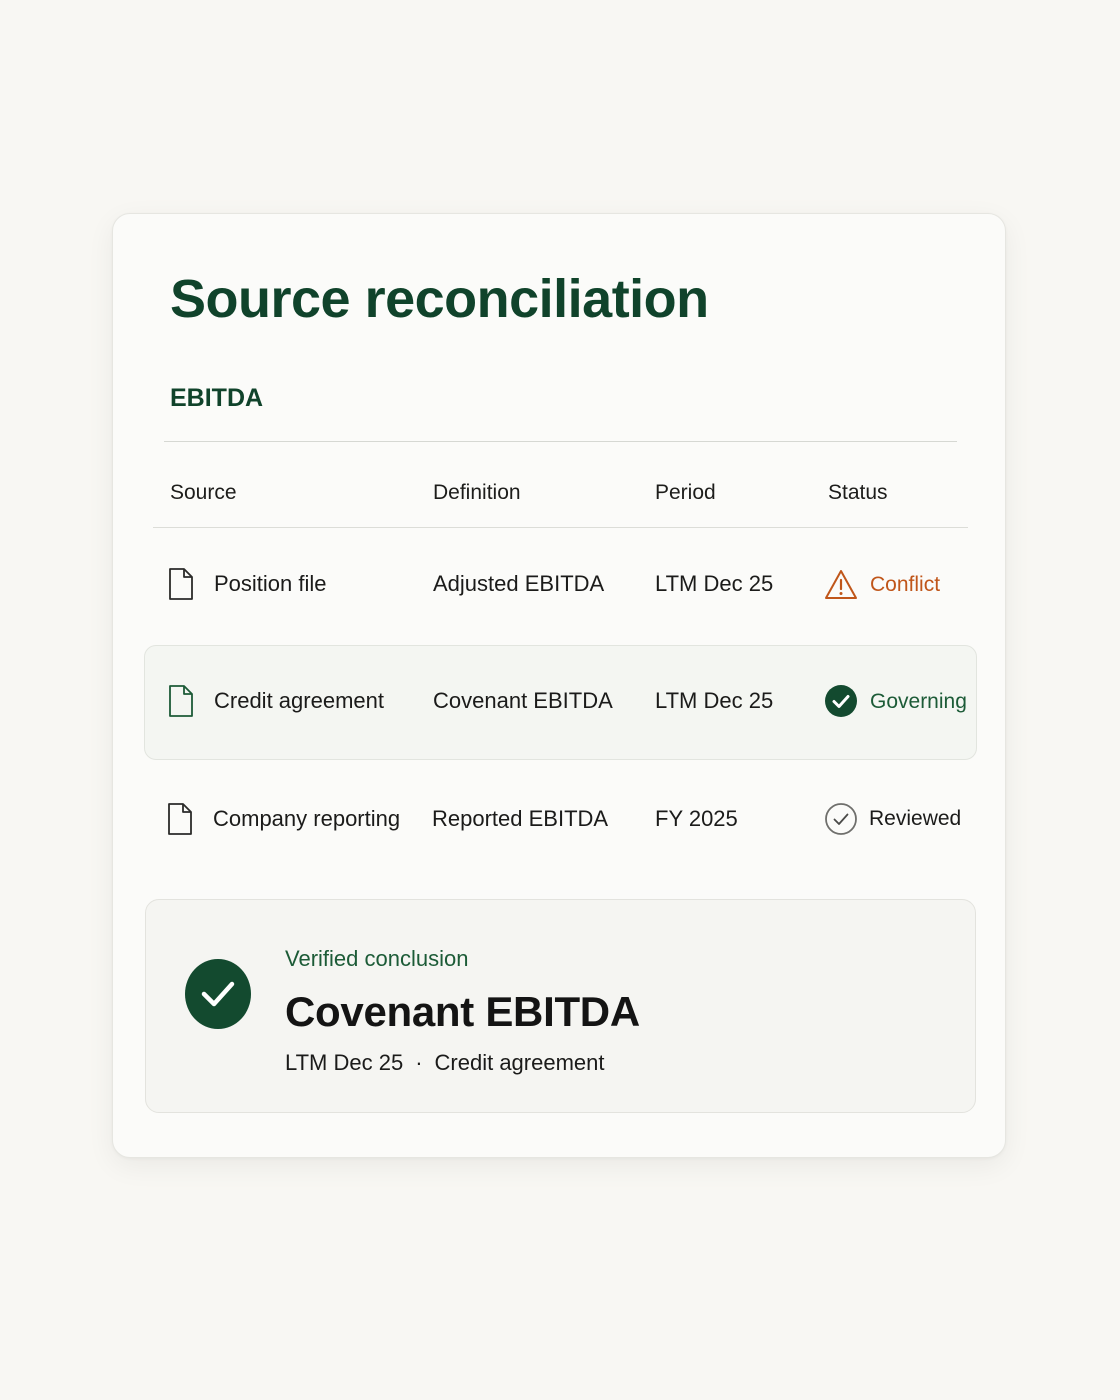  I want to click on conclusion-label: Verified conclusion, so click(377, 958).